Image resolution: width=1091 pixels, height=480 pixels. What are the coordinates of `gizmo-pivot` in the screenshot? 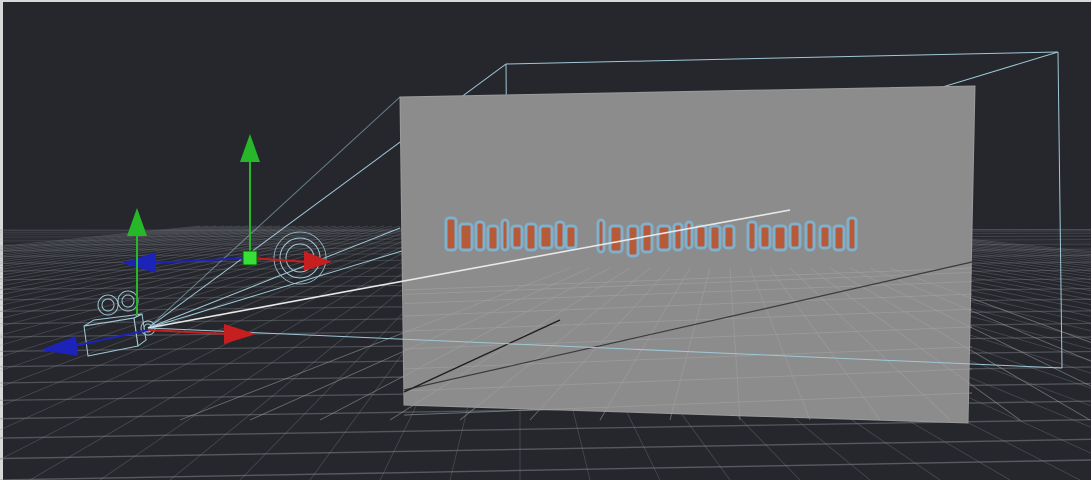 It's located at (250, 258).